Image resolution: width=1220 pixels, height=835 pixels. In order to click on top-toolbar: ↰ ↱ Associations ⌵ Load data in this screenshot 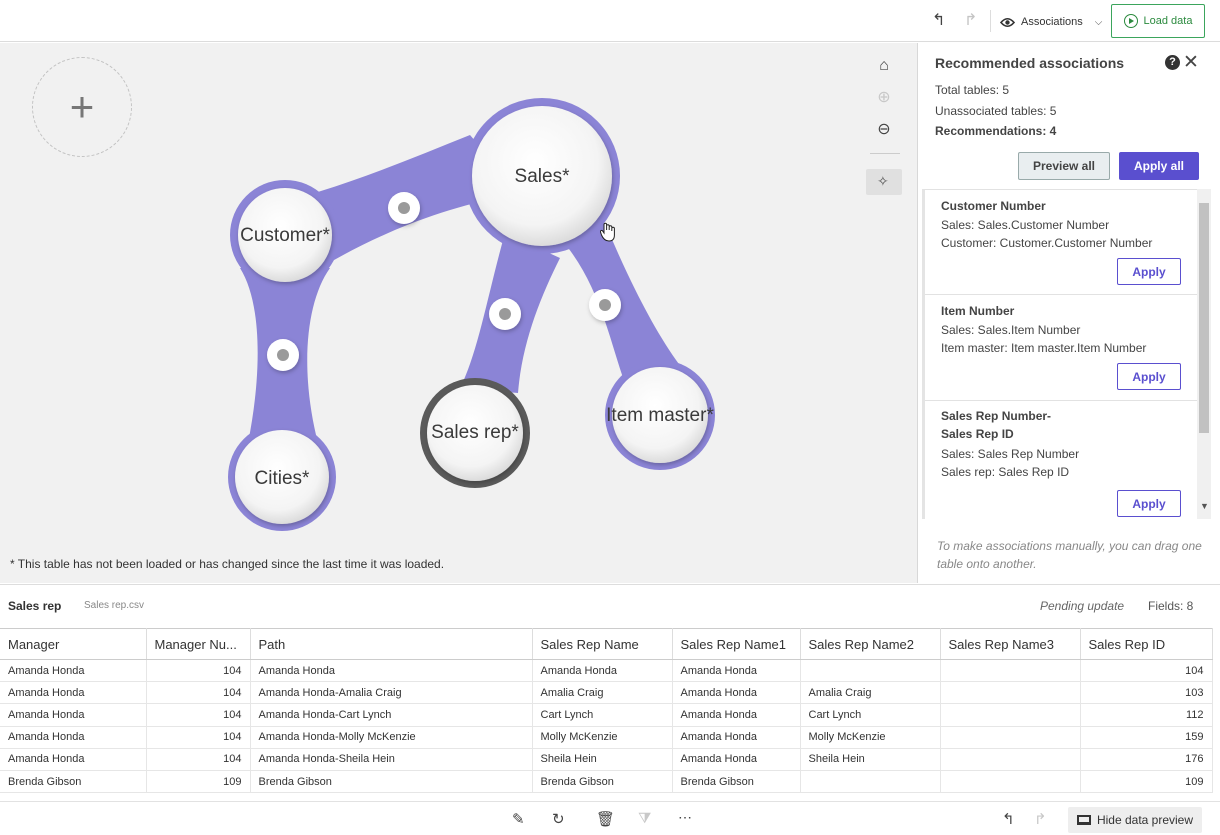, I will do `click(610, 21)`.